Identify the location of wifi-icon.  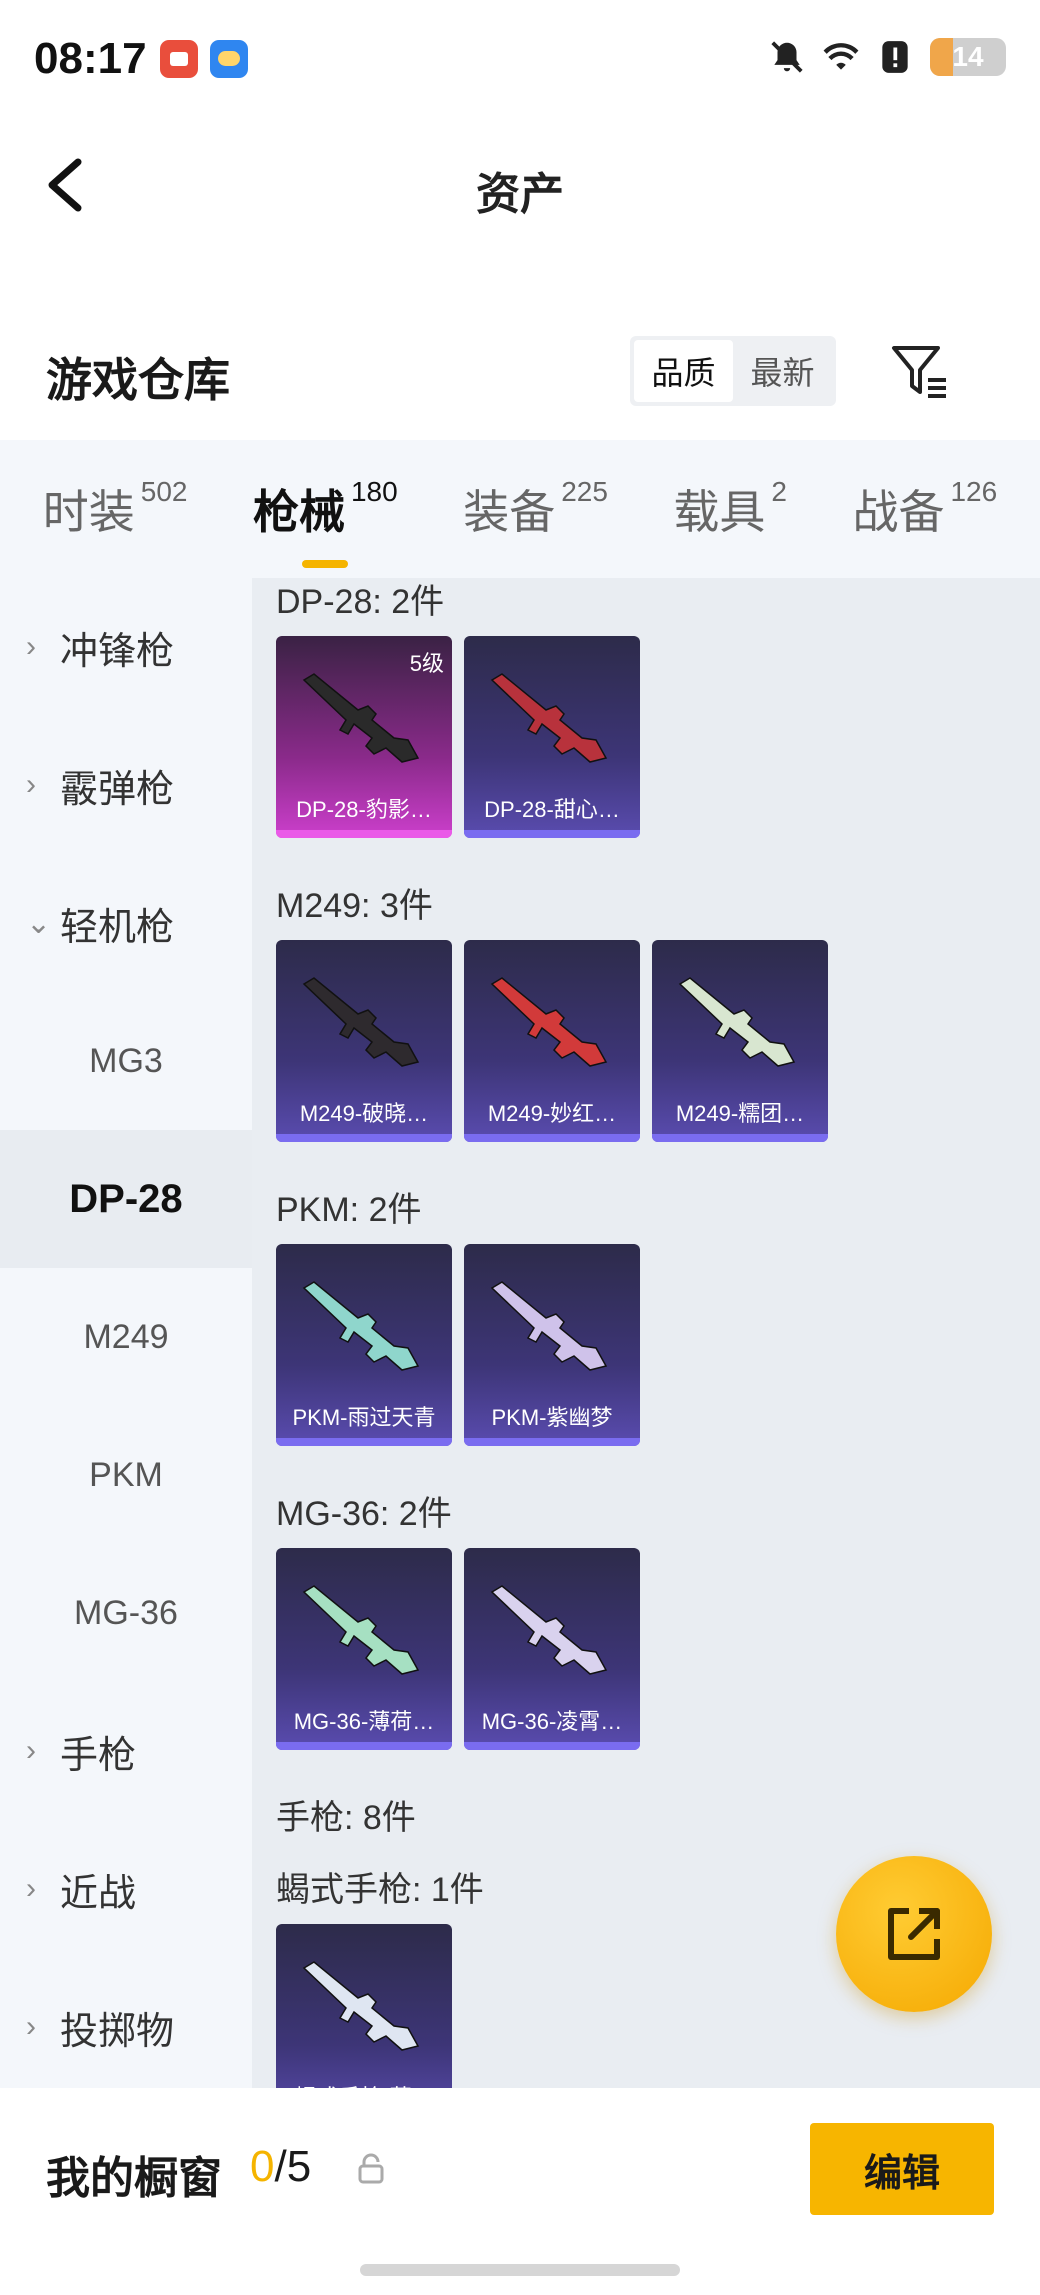
(841, 56).